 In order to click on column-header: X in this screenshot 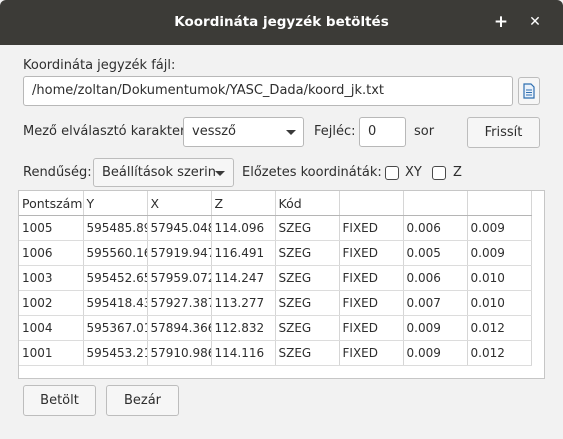, I will do `click(179, 203)`.